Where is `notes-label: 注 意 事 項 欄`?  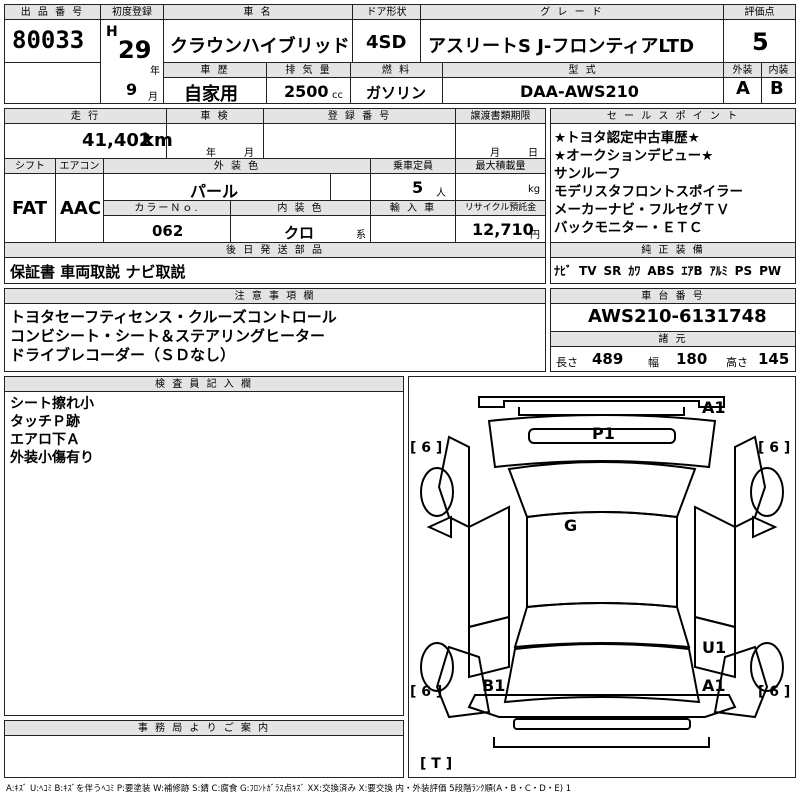
notes-label: 注 意 事 項 欄 is located at coordinates (275, 296).